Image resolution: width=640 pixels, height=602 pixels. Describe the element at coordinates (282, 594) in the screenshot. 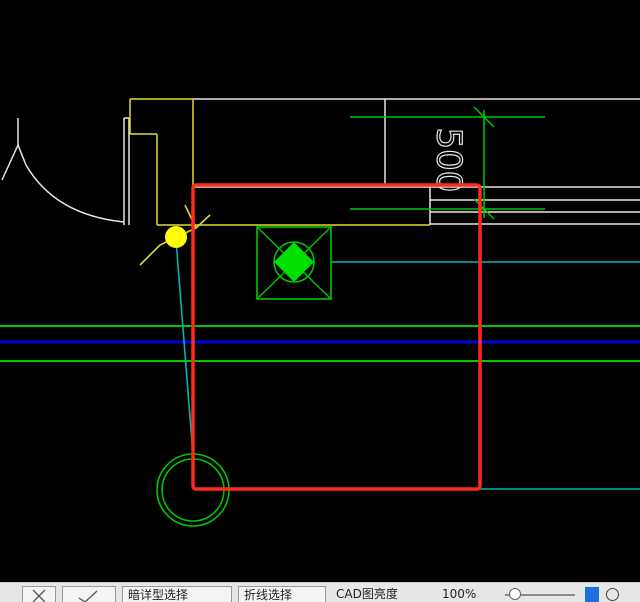

I see `btn-2: 折线选择` at that location.